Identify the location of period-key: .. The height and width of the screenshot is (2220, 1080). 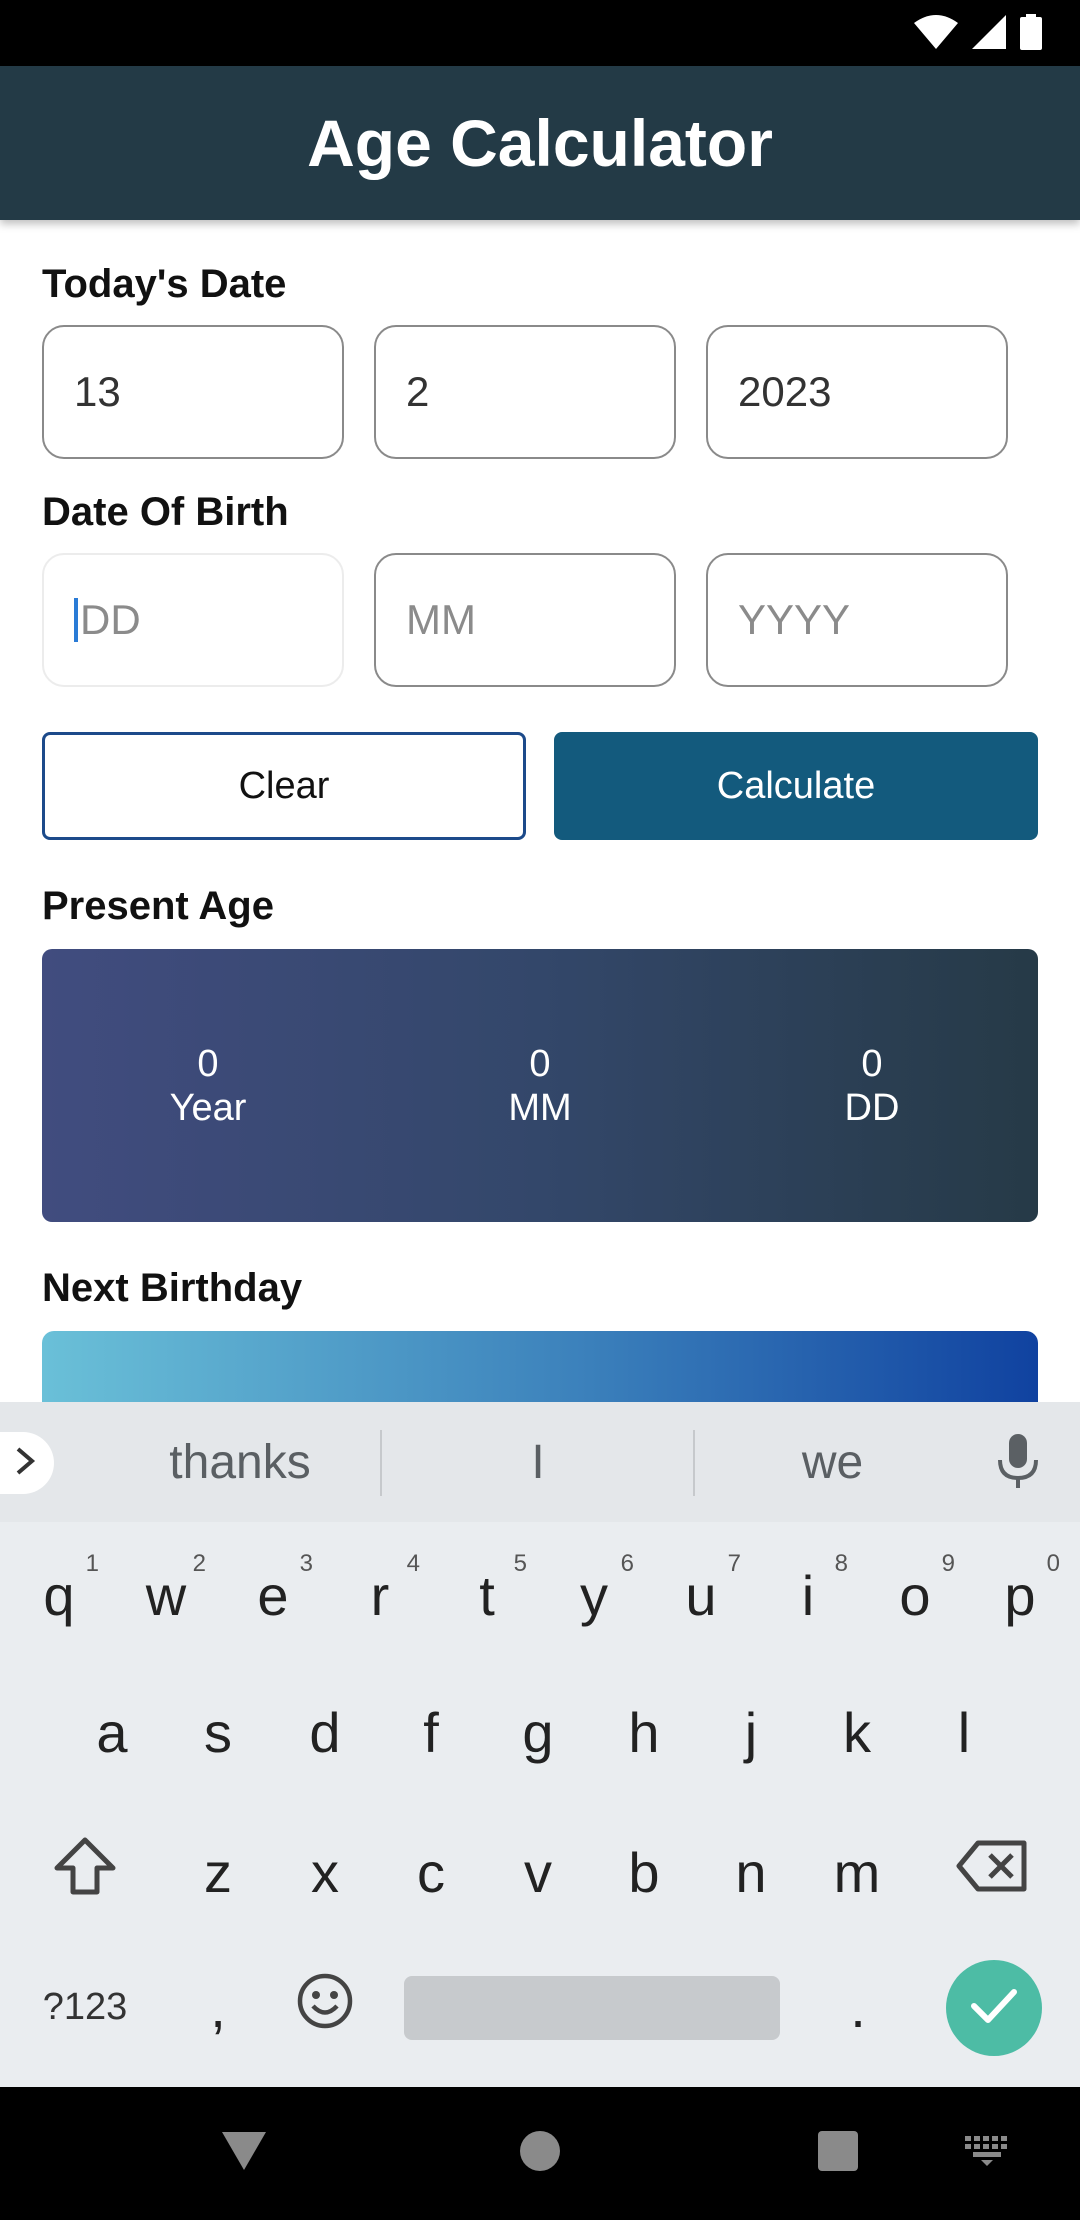
(858, 2007).